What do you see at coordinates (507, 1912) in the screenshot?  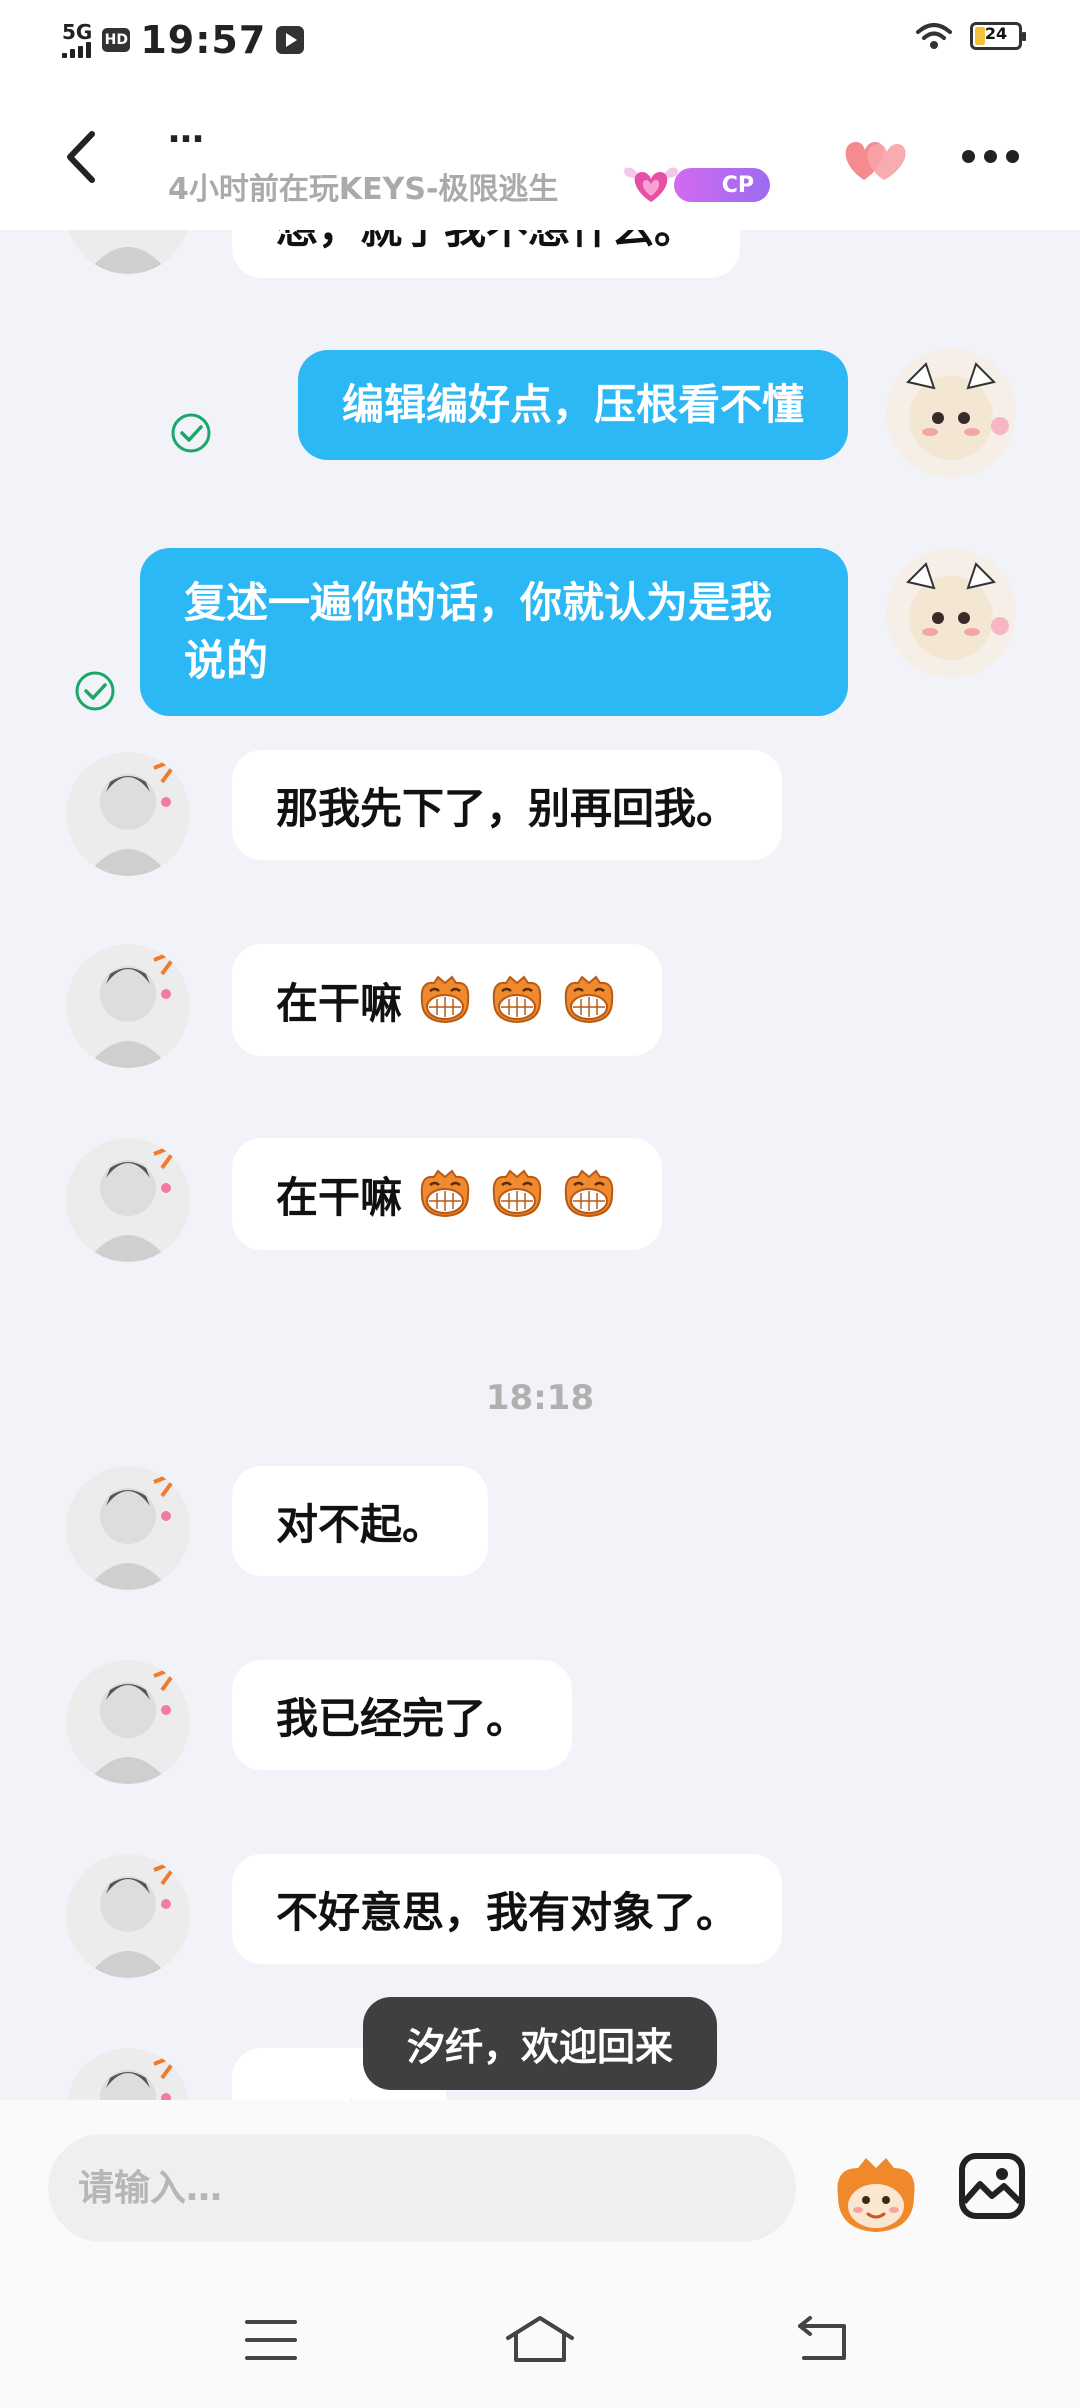 I see `message-text: 不好意思，我有对象了。` at bounding box center [507, 1912].